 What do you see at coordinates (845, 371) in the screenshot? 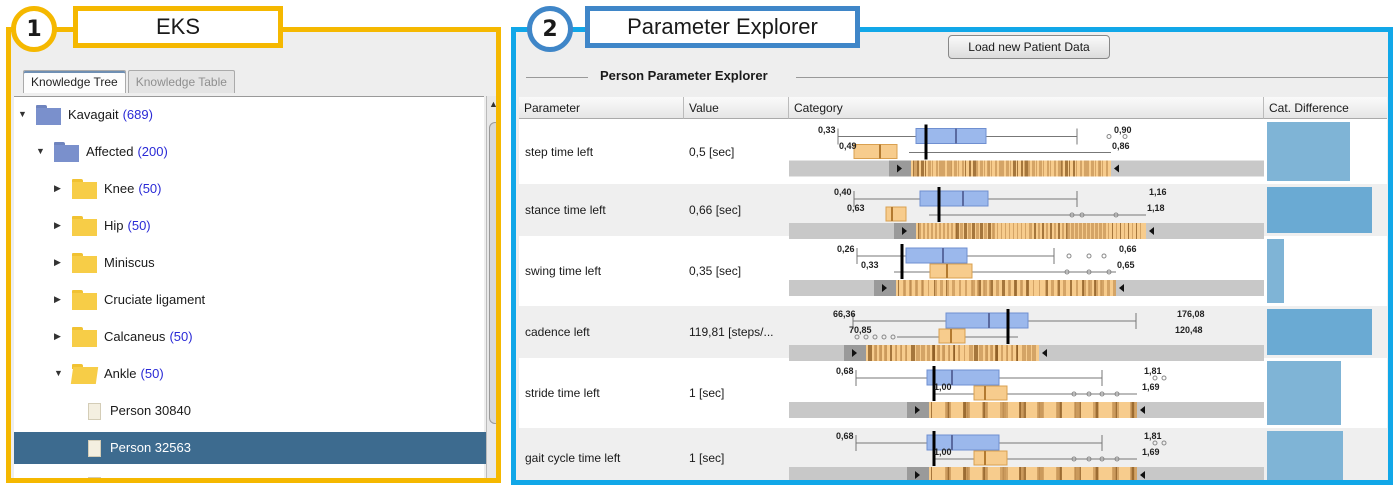
I see `boxplot-label-min-top: 0,68` at bounding box center [845, 371].